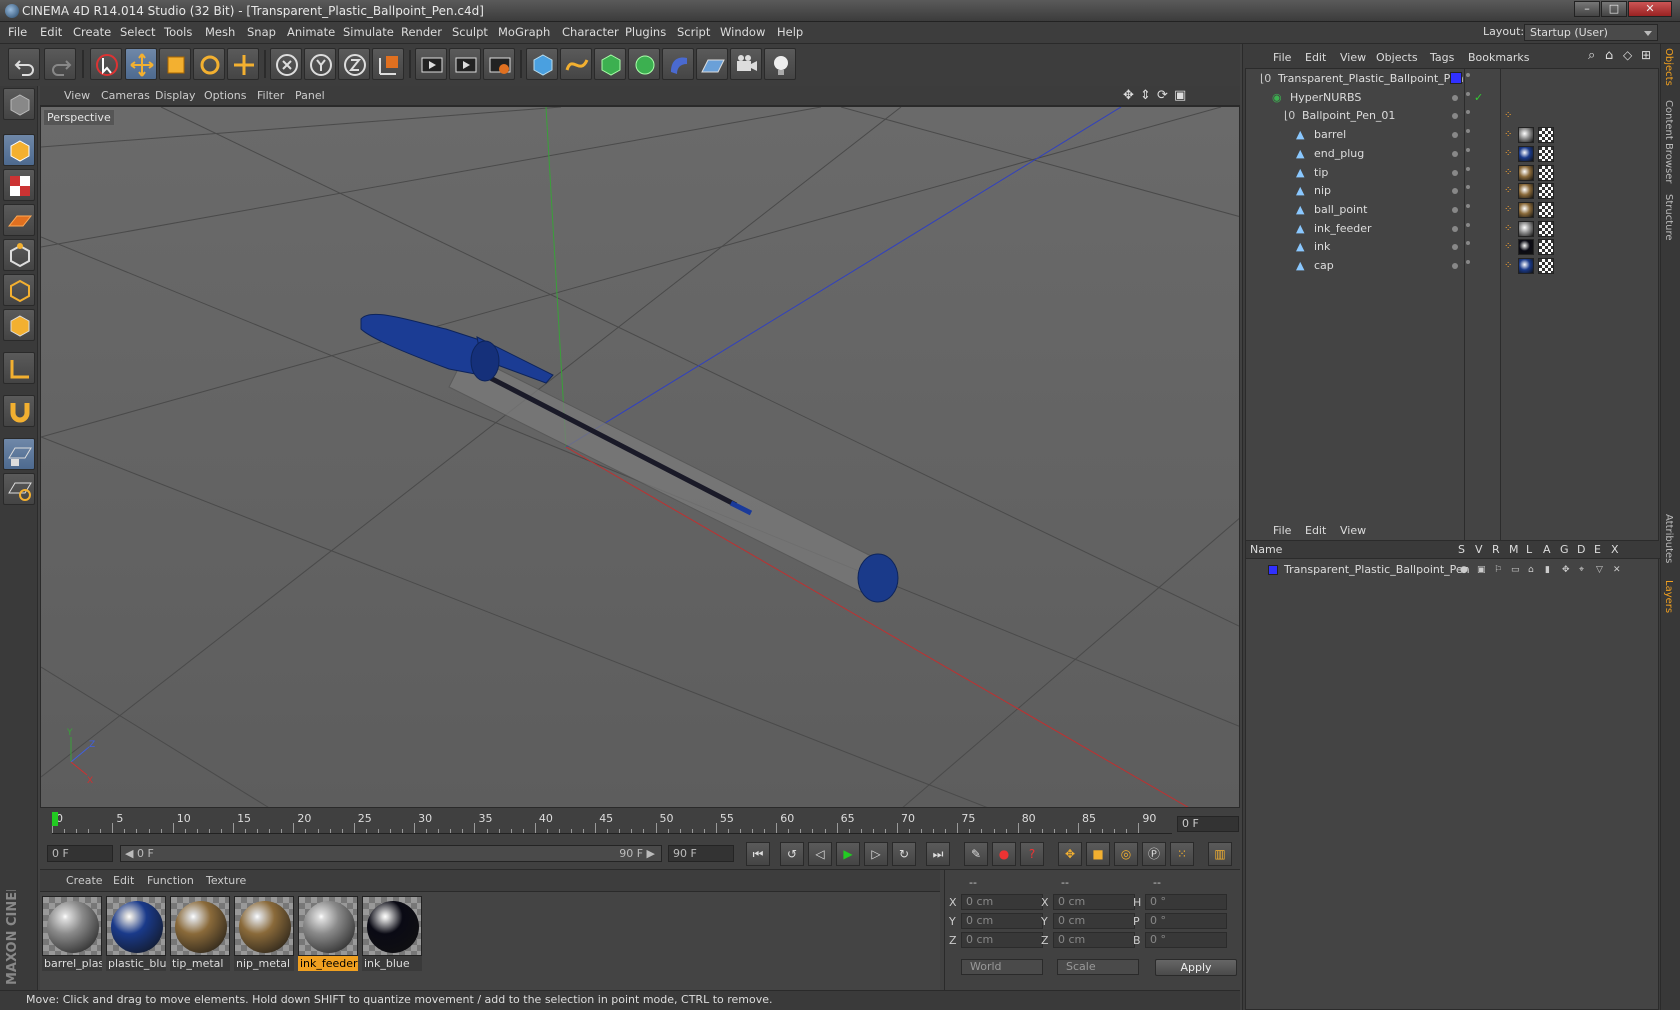 The image size is (1680, 1010). What do you see at coordinates (72, 934) in the screenshot?
I see `material-swatch: barrel_plas` at bounding box center [72, 934].